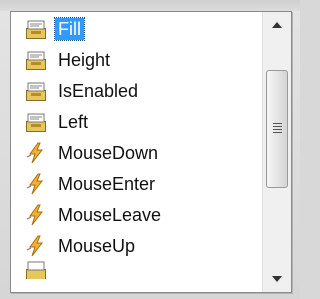  Describe the element at coordinates (84, 59) in the screenshot. I see `list-item-label: Height` at that location.